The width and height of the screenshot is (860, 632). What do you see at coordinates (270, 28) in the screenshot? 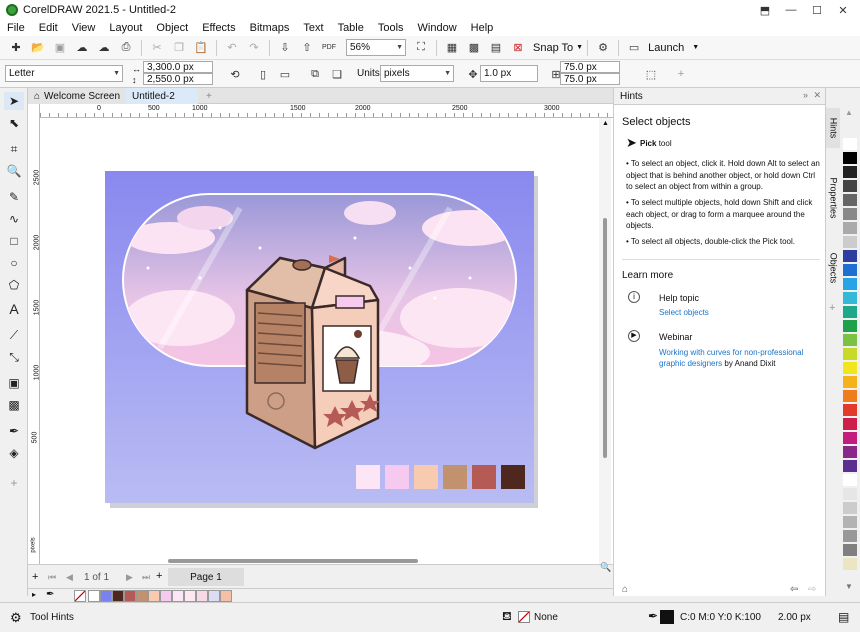
I see `menu-bitmaps: Bitmaps` at bounding box center [270, 28].